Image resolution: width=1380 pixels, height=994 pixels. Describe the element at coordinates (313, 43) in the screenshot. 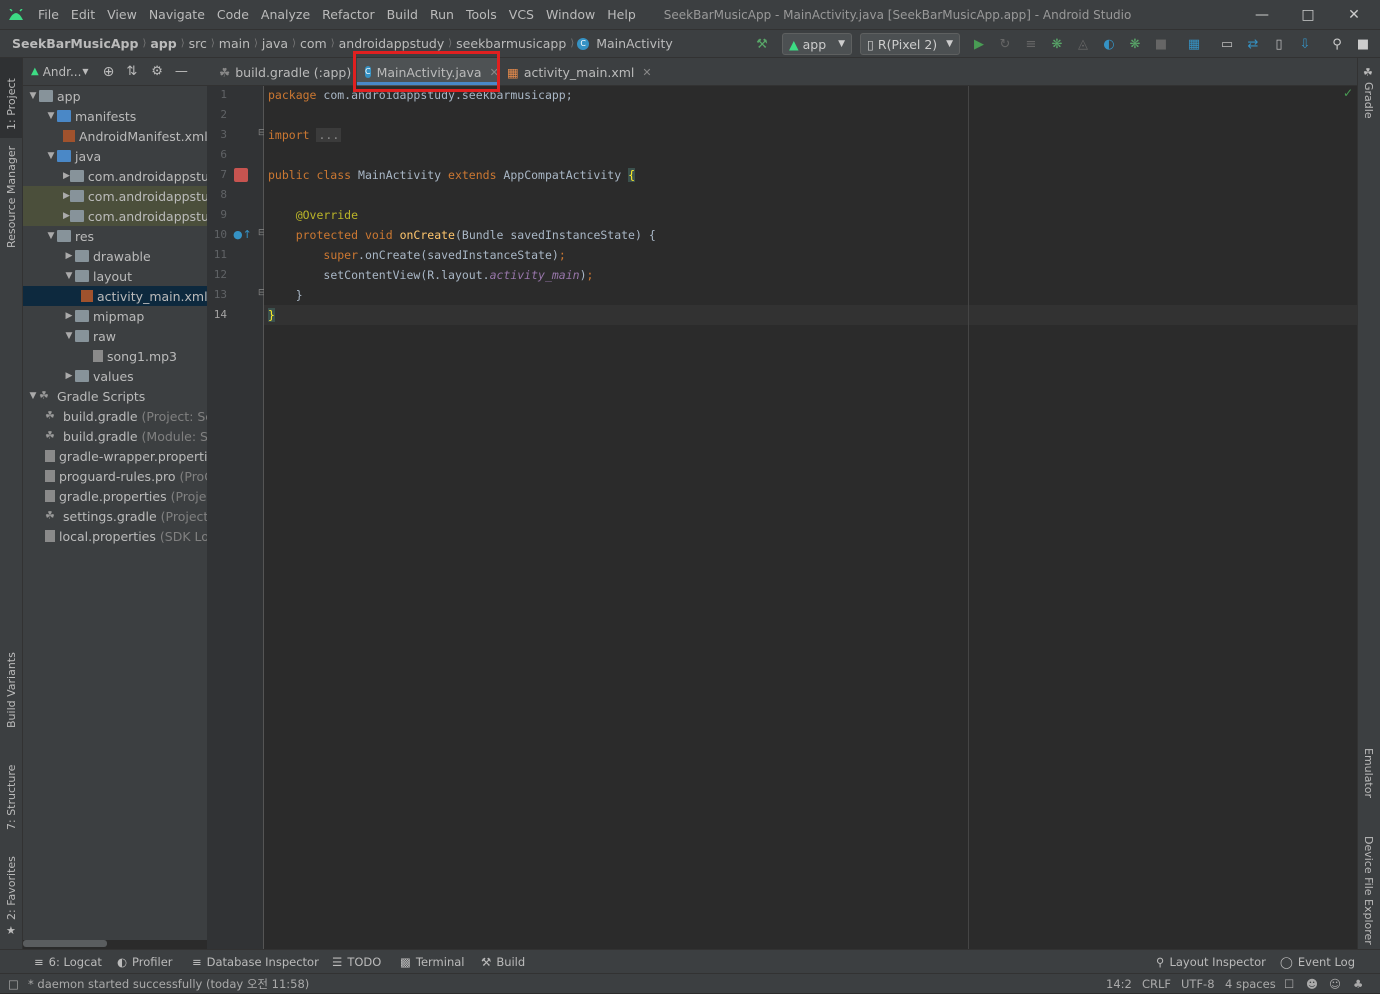

I see `breadcrumb-com: com` at that location.